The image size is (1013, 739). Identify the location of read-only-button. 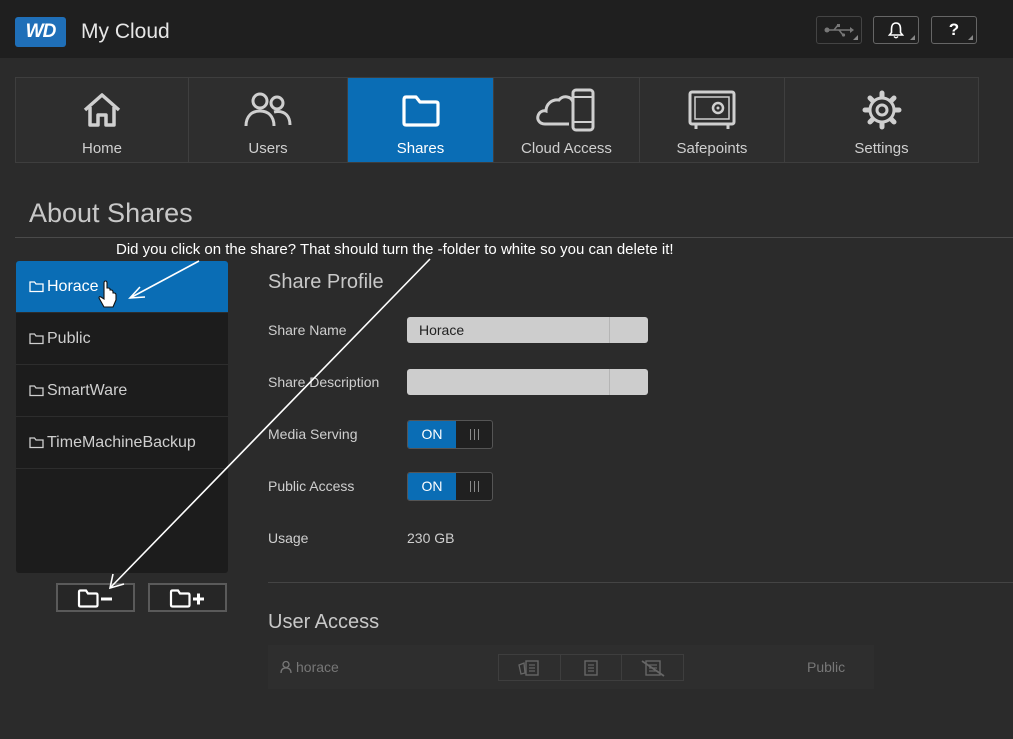
(592, 667).